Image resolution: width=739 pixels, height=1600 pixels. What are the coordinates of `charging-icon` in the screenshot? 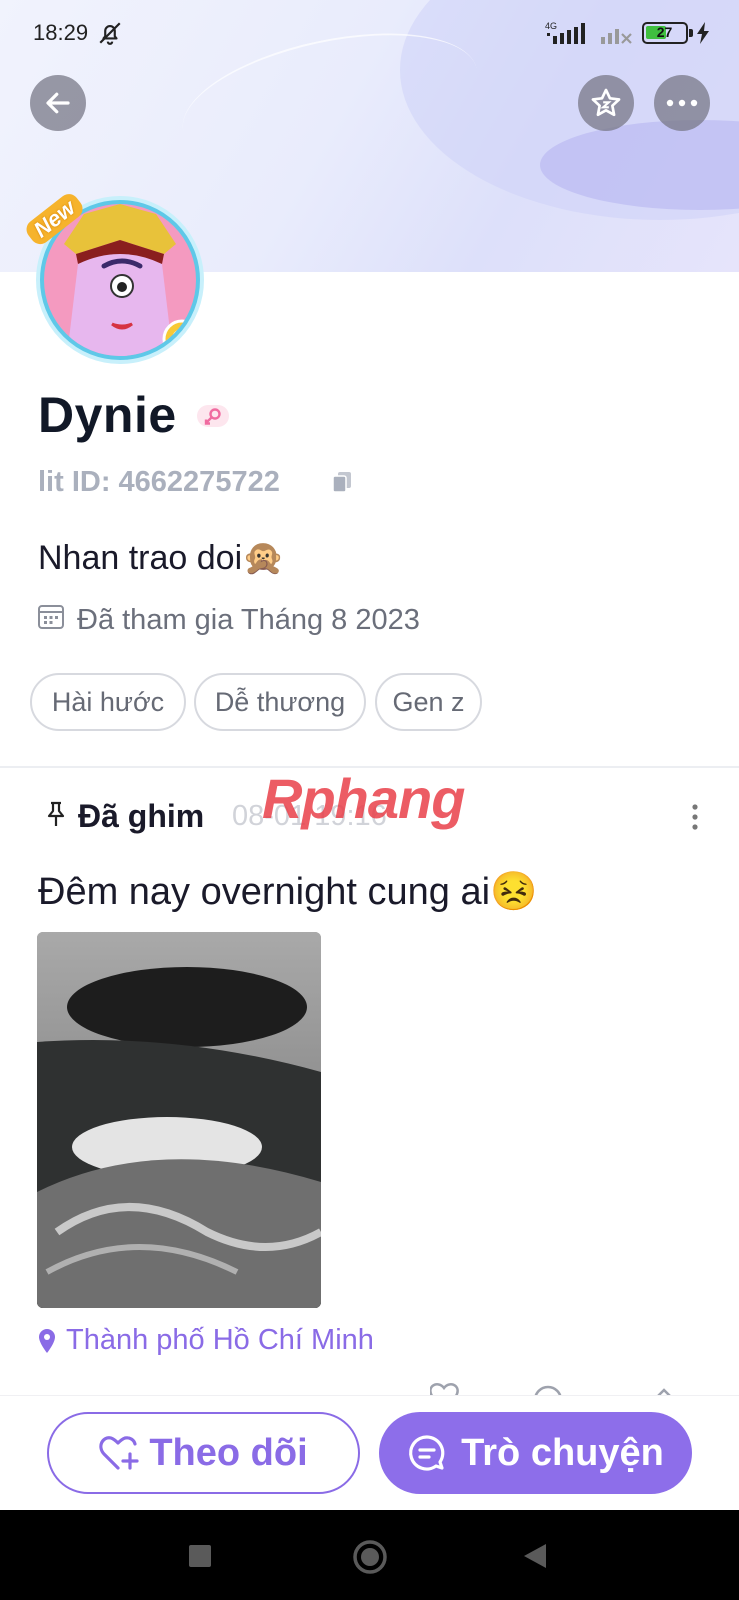 It's located at (703, 33).